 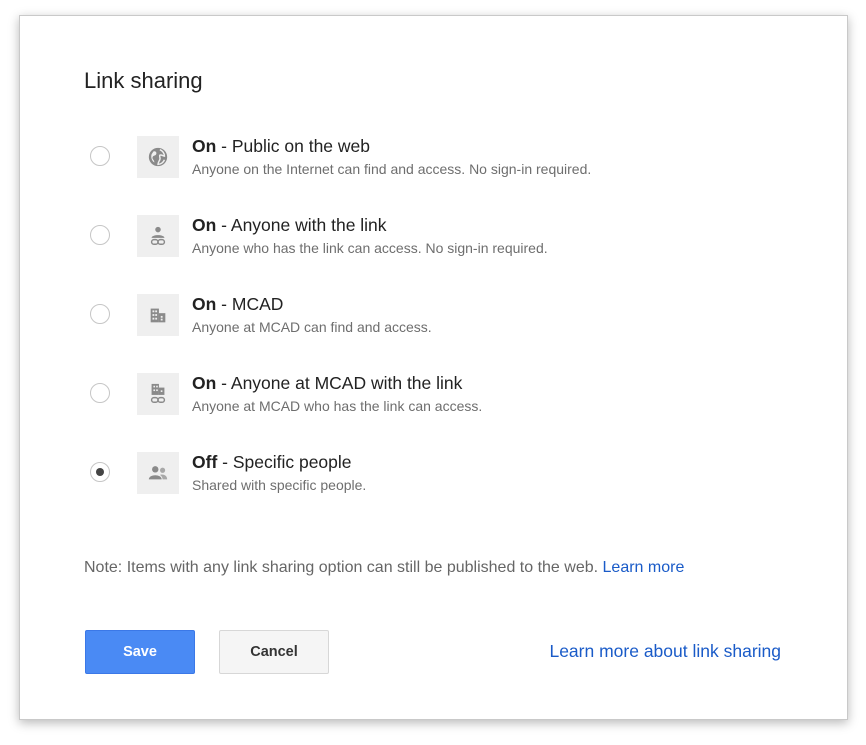 What do you see at coordinates (272, 462) in the screenshot?
I see `option-title: Off - Specific people` at bounding box center [272, 462].